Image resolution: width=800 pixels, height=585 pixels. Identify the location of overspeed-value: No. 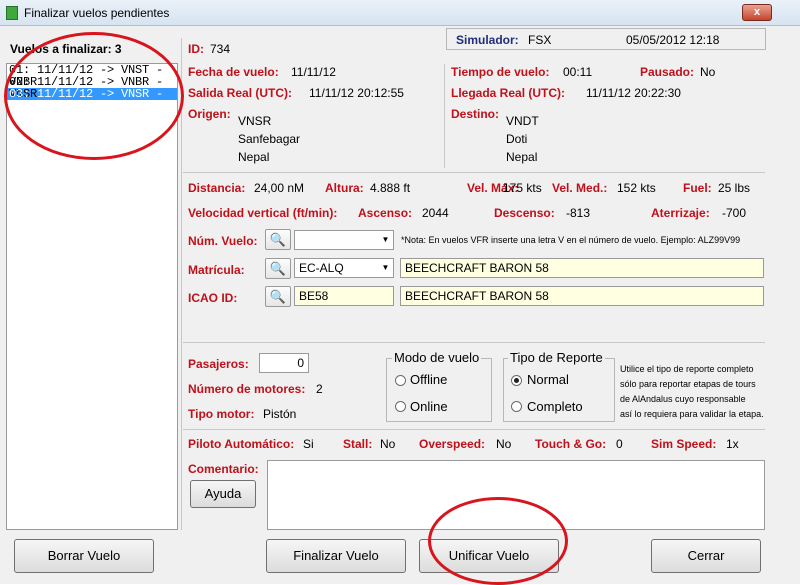
(504, 444).